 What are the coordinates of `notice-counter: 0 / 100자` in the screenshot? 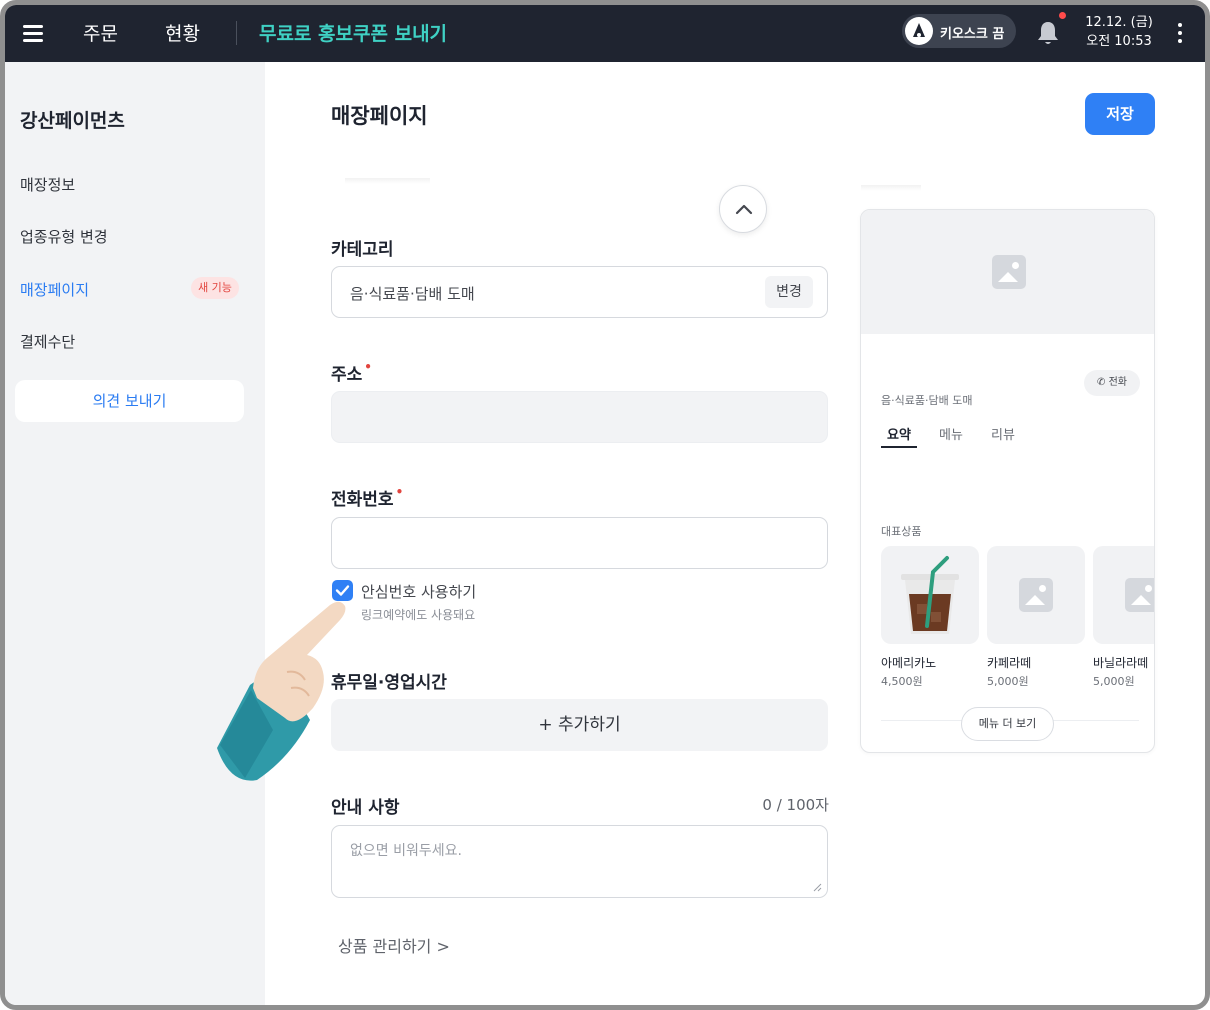 It's located at (795, 805).